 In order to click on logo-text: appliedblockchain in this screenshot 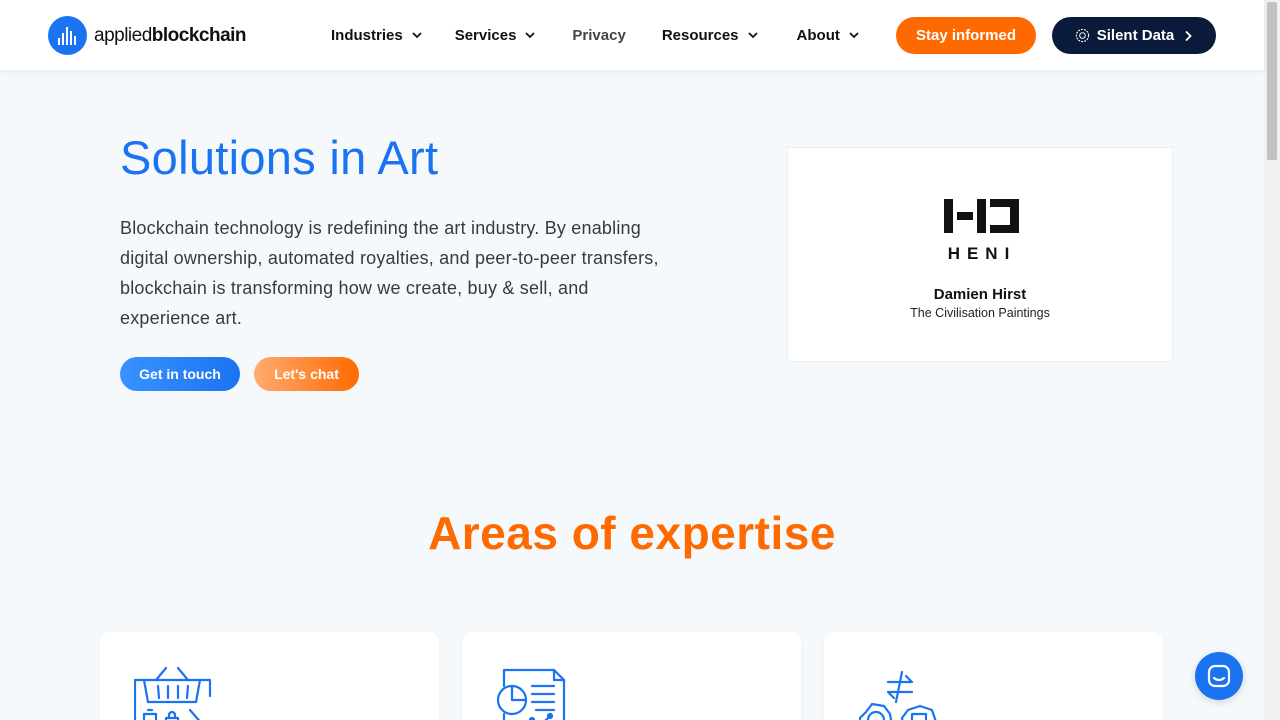, I will do `click(170, 35)`.